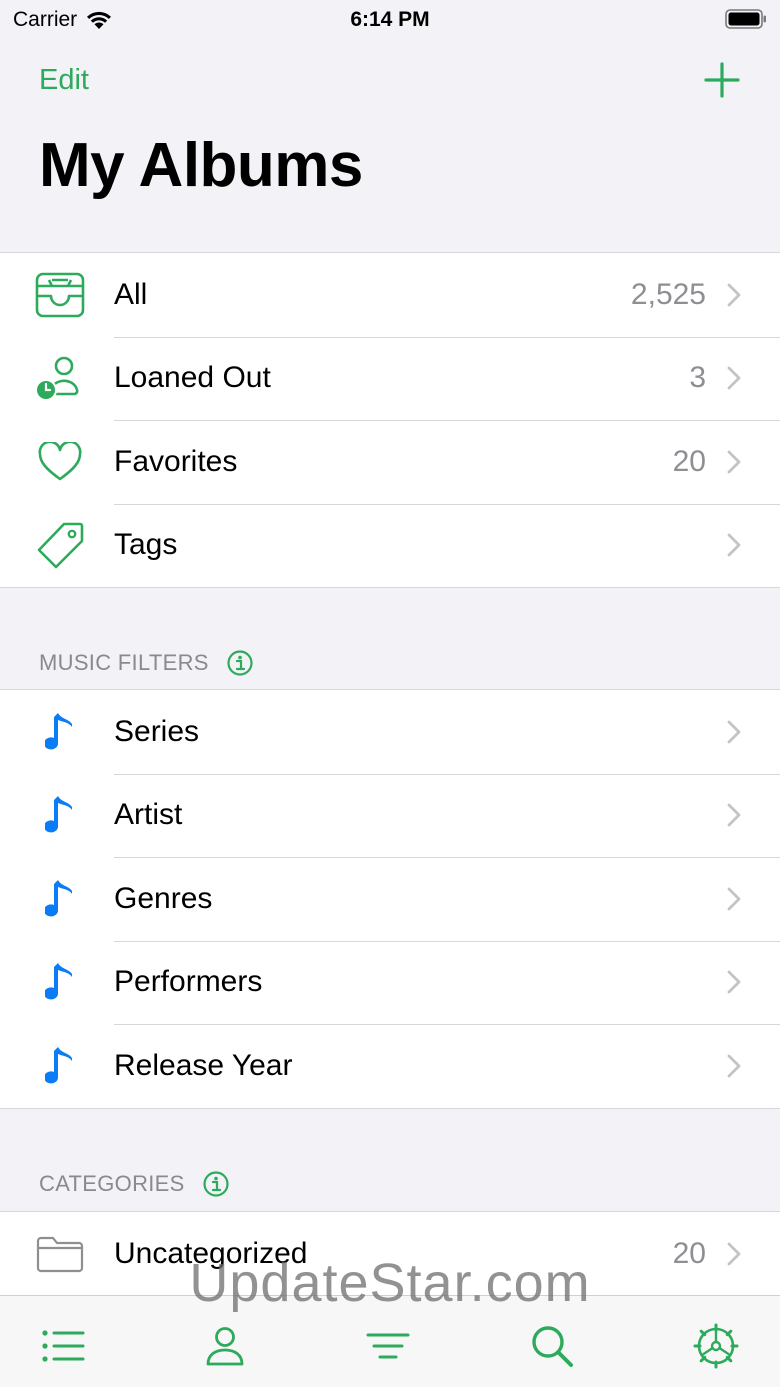  I want to click on add-button, so click(722, 80).